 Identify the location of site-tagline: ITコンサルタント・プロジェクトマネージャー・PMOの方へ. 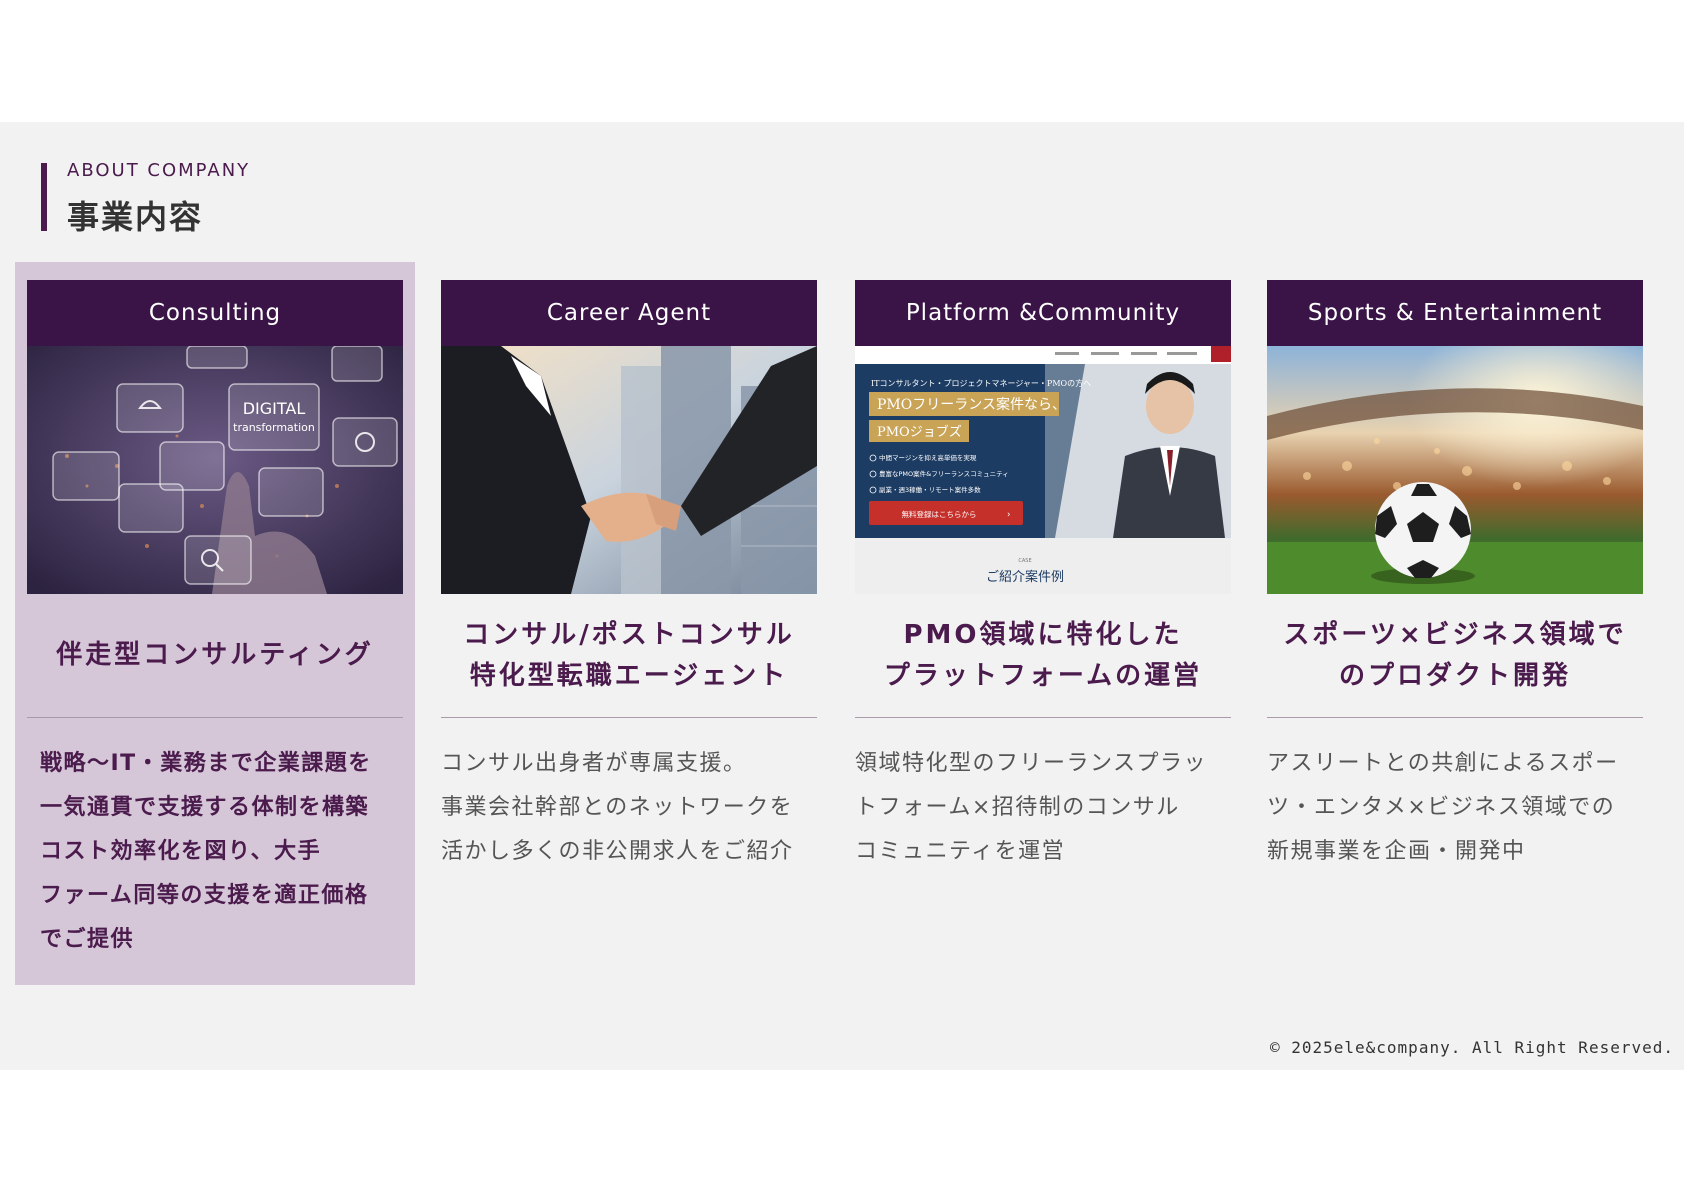
(981, 383).